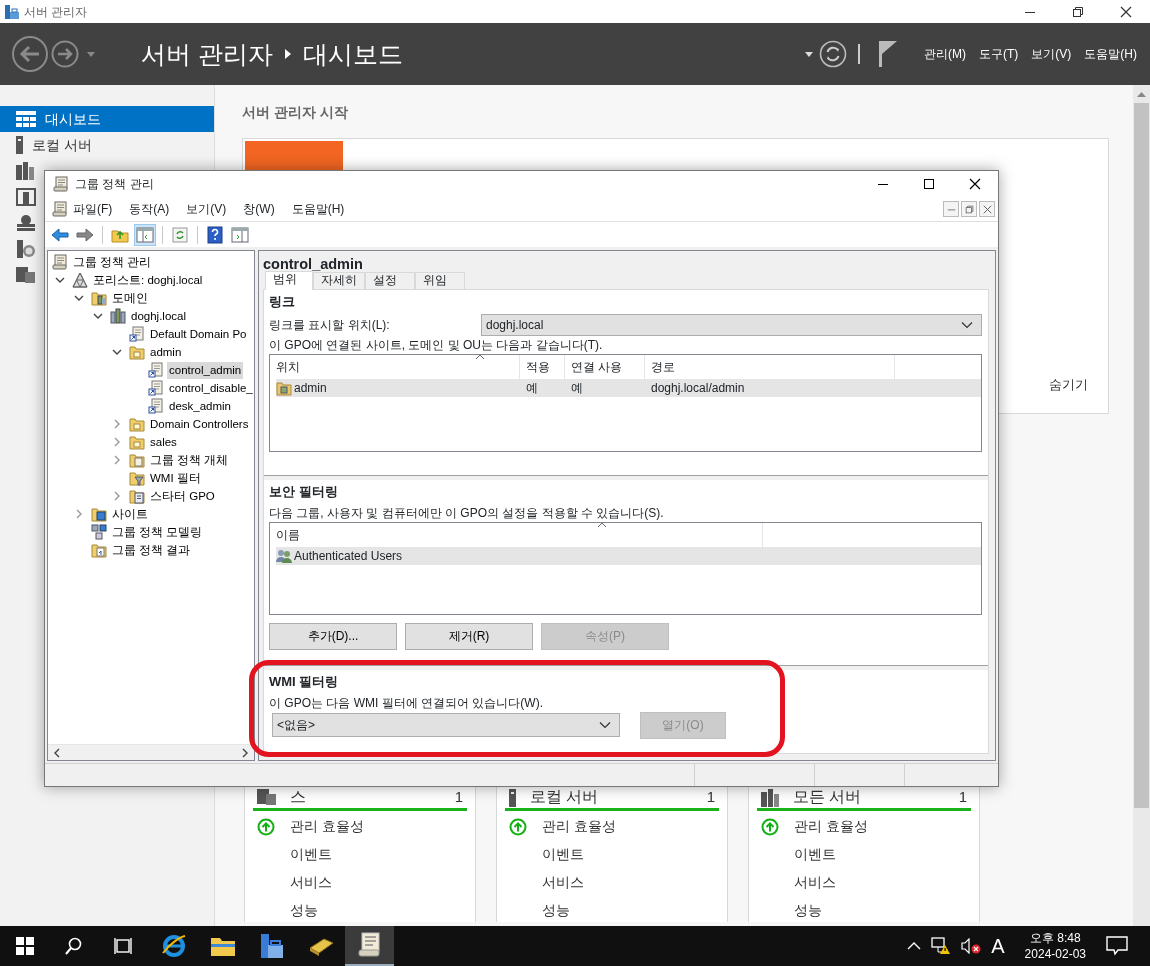 The width and height of the screenshot is (1150, 966). I want to click on network-warning-icon, so click(941, 946).